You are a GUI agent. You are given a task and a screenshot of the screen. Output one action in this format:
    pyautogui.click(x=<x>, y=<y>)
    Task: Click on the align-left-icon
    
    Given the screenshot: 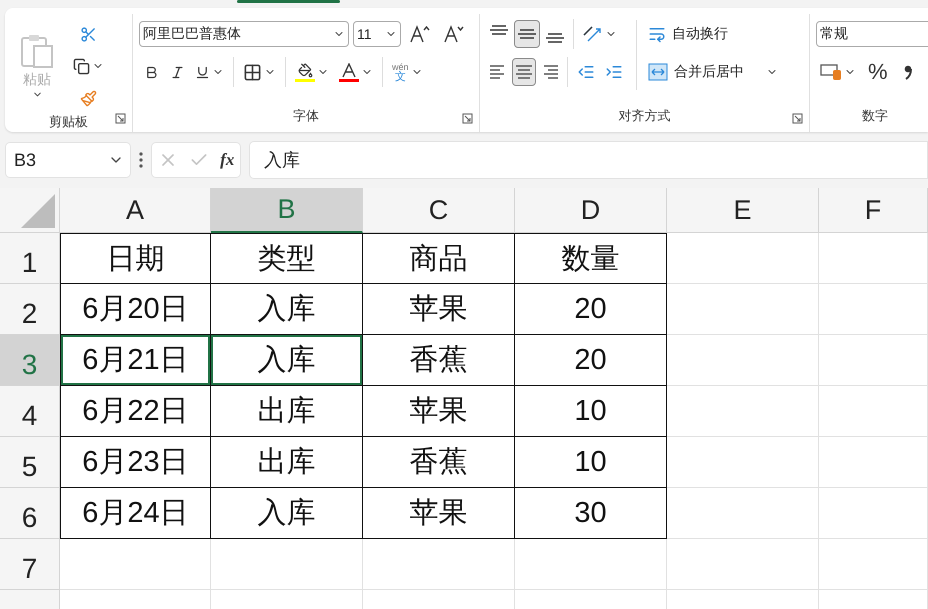 What is the action you would take?
    pyautogui.click(x=498, y=72)
    